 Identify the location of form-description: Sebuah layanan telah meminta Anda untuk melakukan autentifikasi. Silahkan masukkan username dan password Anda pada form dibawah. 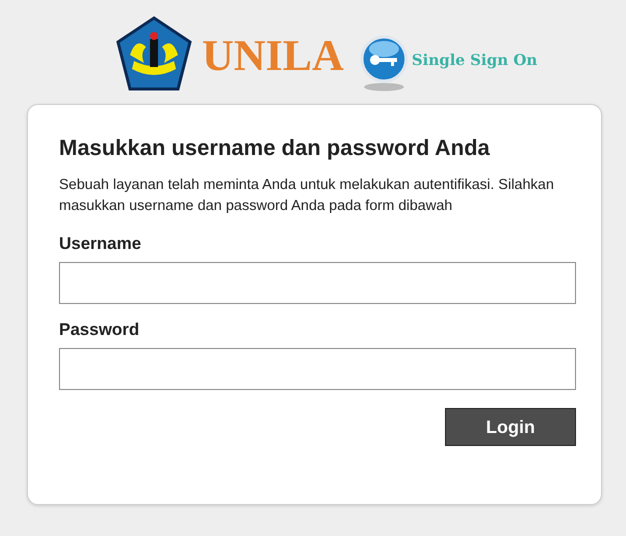
(307, 196).